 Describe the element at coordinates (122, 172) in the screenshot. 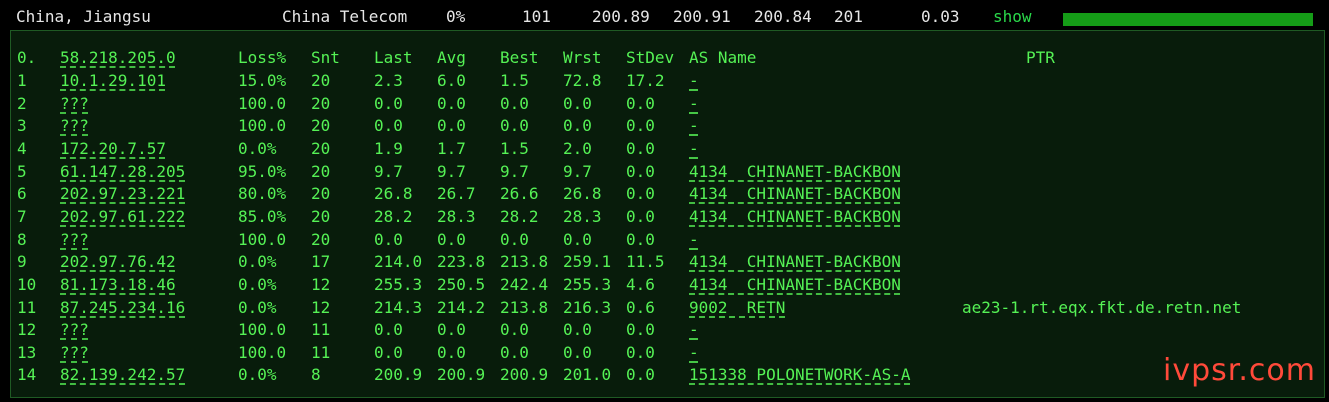

I see `hop-host-cell: 61.147.28.205` at that location.